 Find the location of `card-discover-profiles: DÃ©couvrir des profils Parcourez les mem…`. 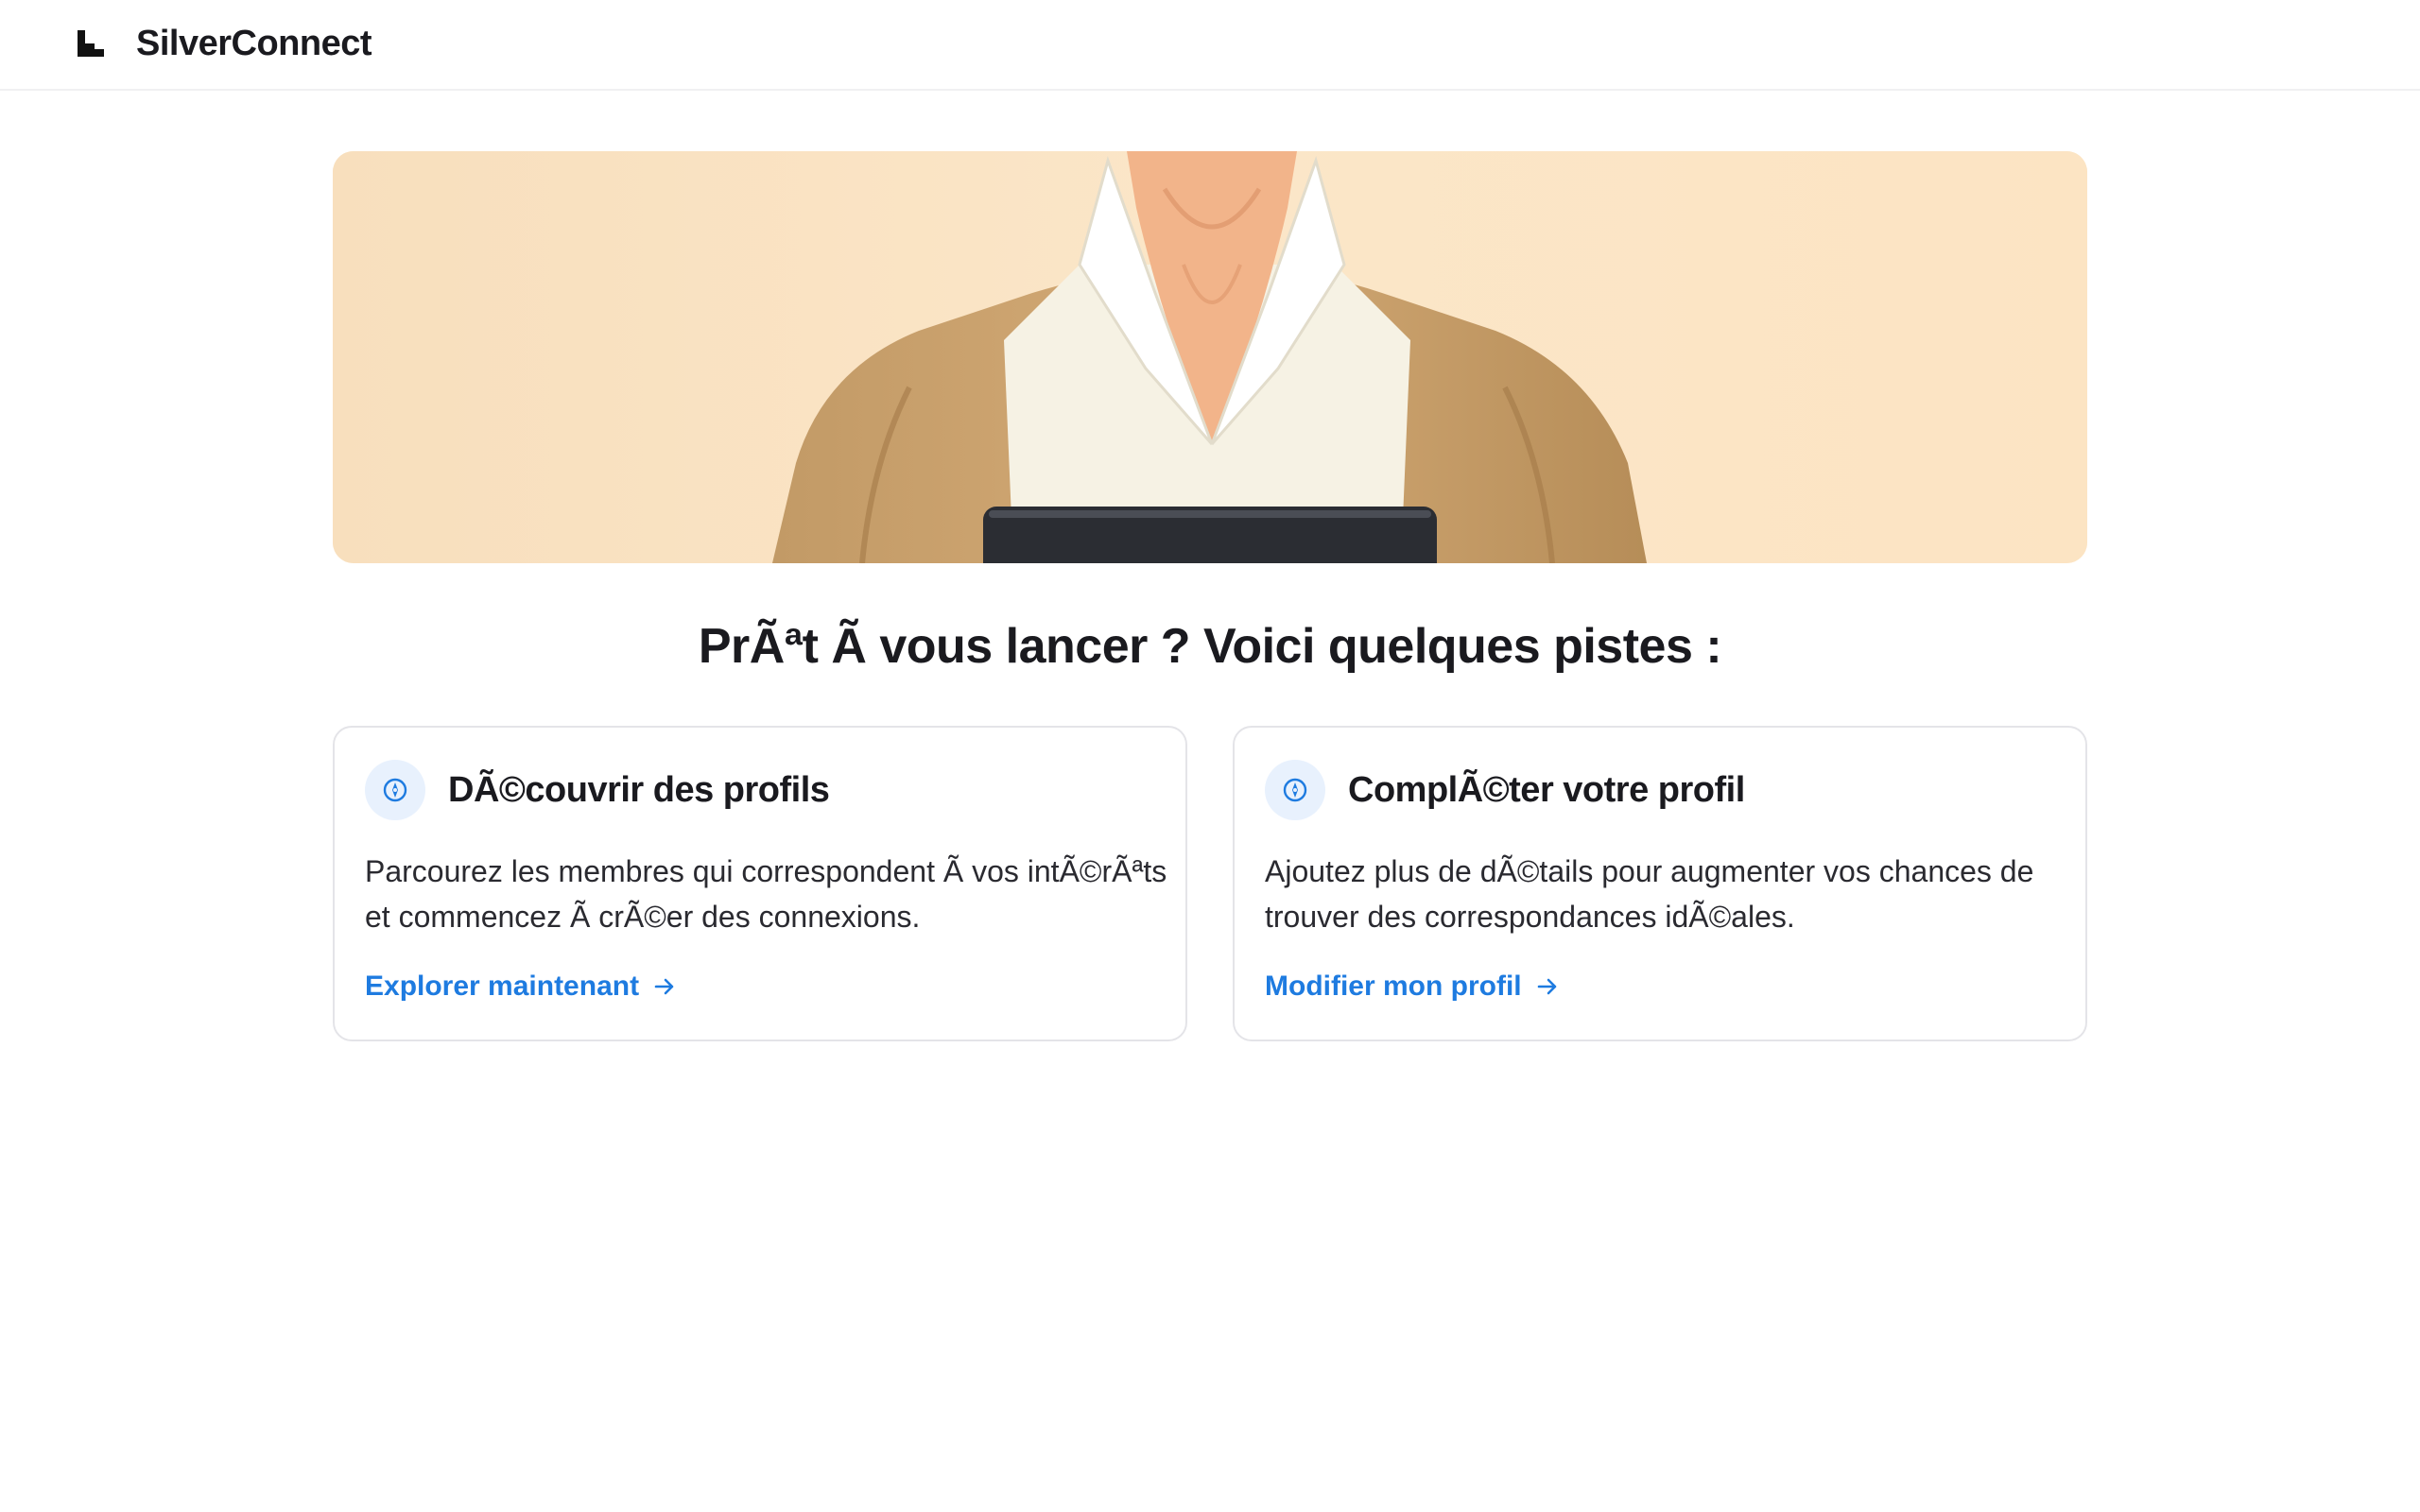

card-discover-profiles: DÃ©couvrir des profils Parcourez les mem… is located at coordinates (760, 883).